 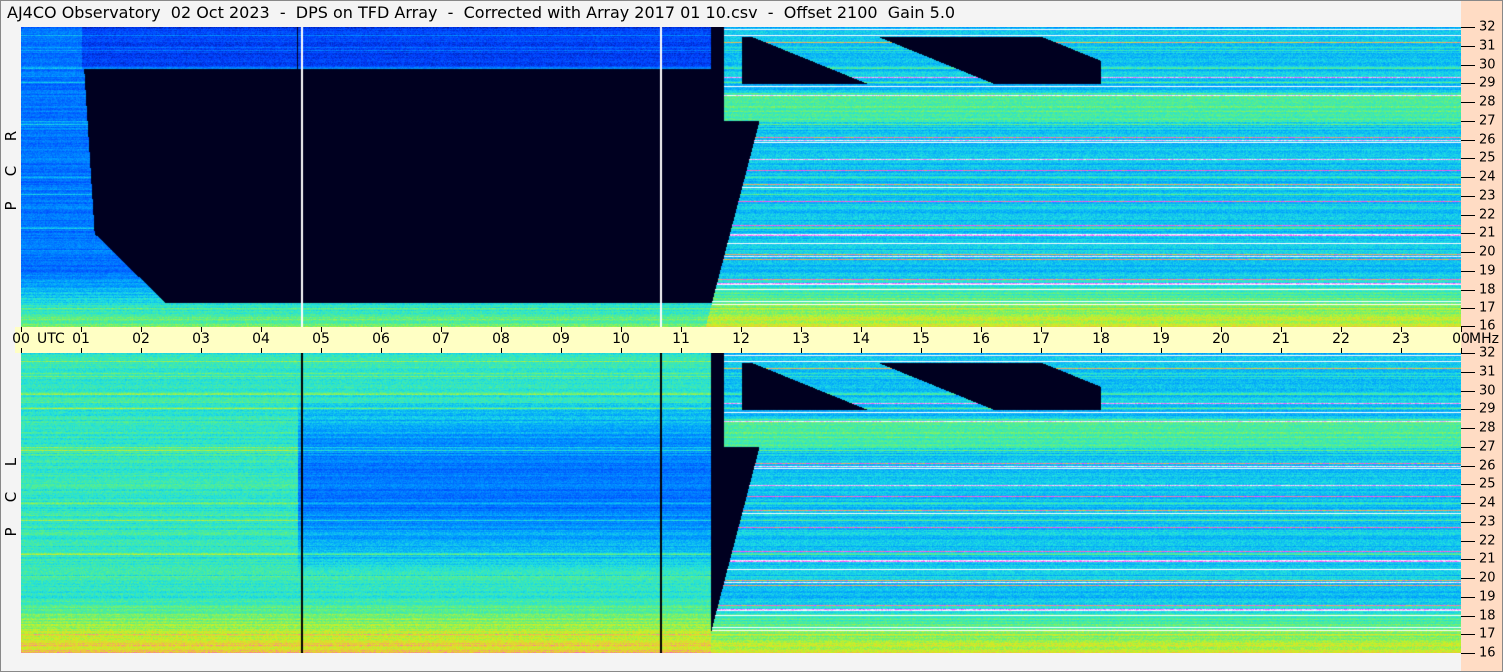 What do you see at coordinates (1487, 308) in the screenshot?
I see `frequency-tick-label: 17` at bounding box center [1487, 308].